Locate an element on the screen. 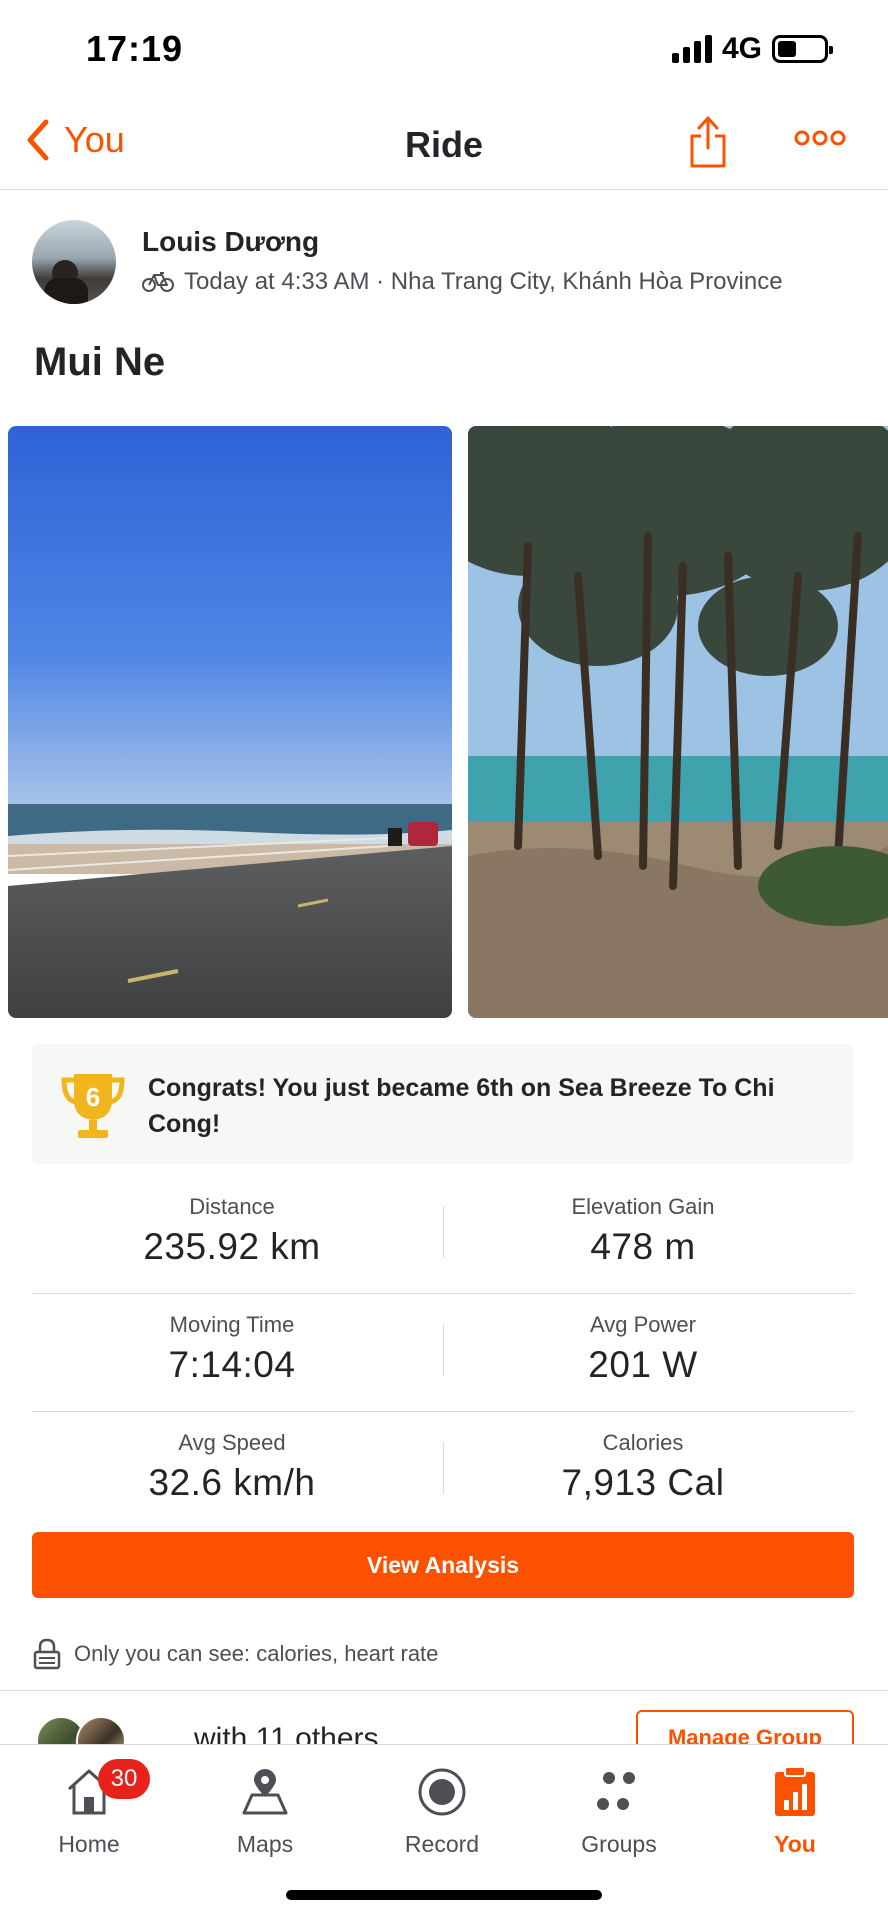  athlete-name: Louis Dương is located at coordinates (230, 242).